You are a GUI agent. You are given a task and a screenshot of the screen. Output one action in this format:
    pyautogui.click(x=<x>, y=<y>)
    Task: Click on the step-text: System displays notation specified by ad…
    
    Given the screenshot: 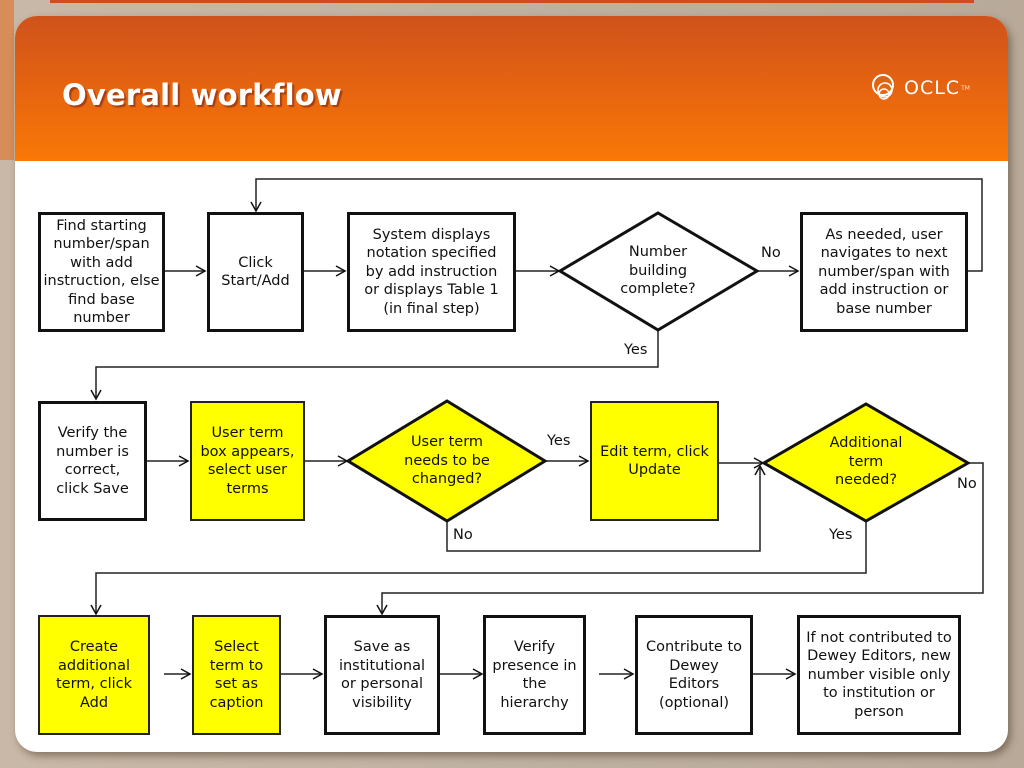 What is the action you would take?
    pyautogui.click(x=431, y=271)
    